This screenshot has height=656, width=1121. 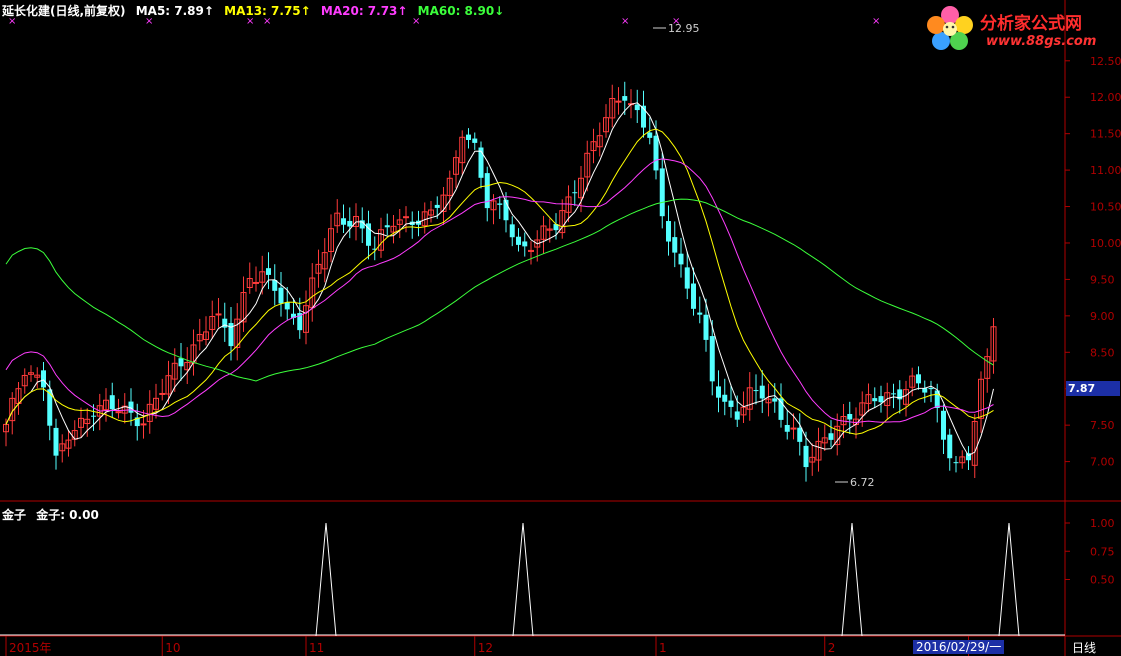 What do you see at coordinates (1105, 134) in the screenshot?
I see `price-tick-label: 11.50` at bounding box center [1105, 134].